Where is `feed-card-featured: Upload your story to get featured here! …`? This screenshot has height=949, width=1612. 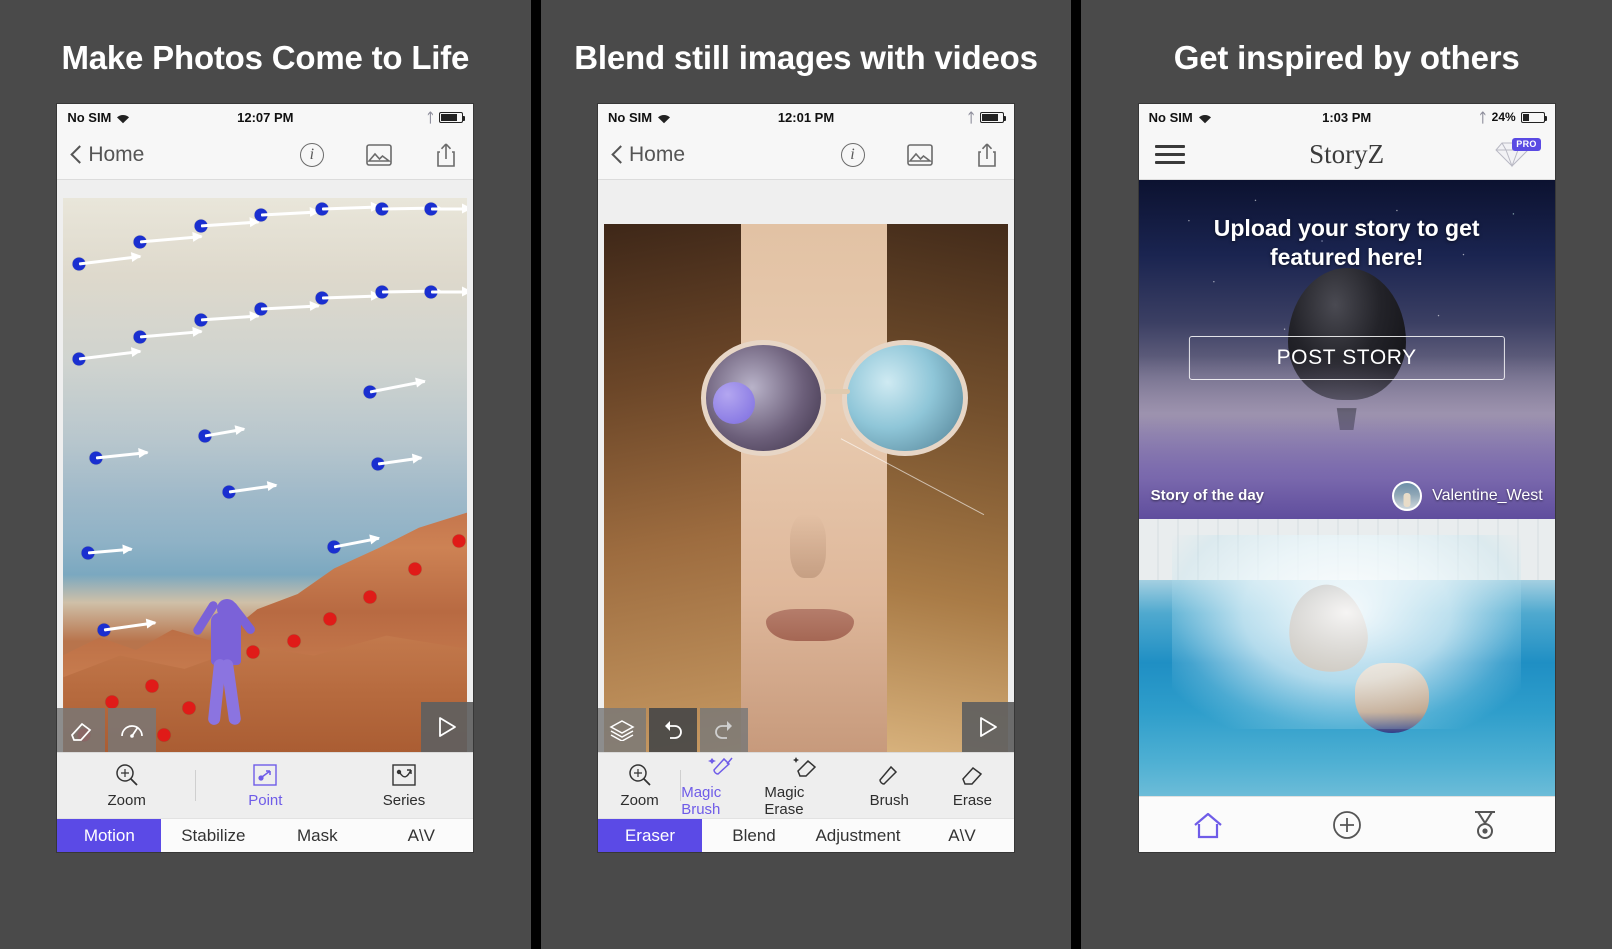 feed-card-featured: Upload your story to get featured here! … is located at coordinates (1346, 349).